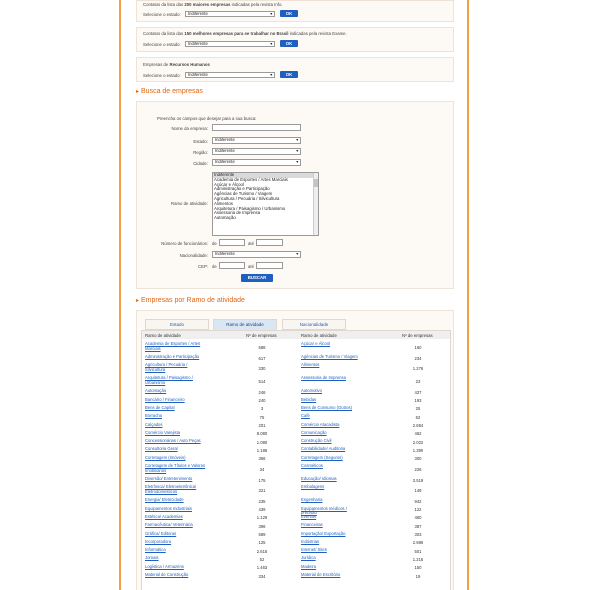  I want to click on cep-min-input, so click(232, 265).